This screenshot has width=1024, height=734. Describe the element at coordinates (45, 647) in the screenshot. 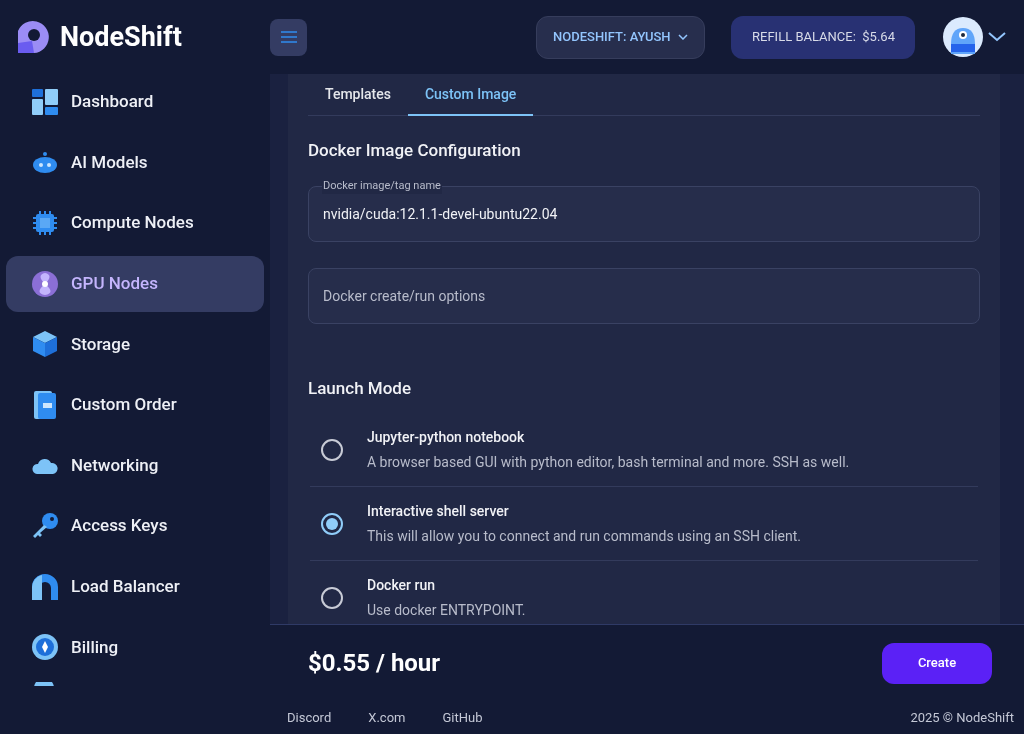

I see `coin-icon` at that location.